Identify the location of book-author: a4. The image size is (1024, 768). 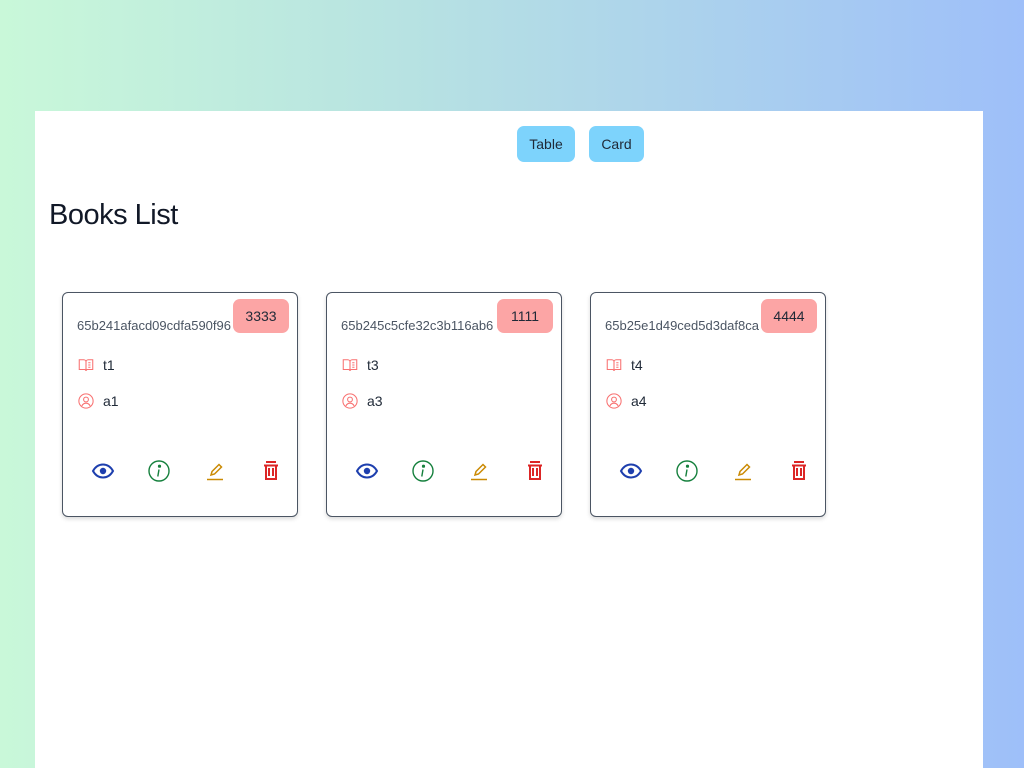
(639, 401).